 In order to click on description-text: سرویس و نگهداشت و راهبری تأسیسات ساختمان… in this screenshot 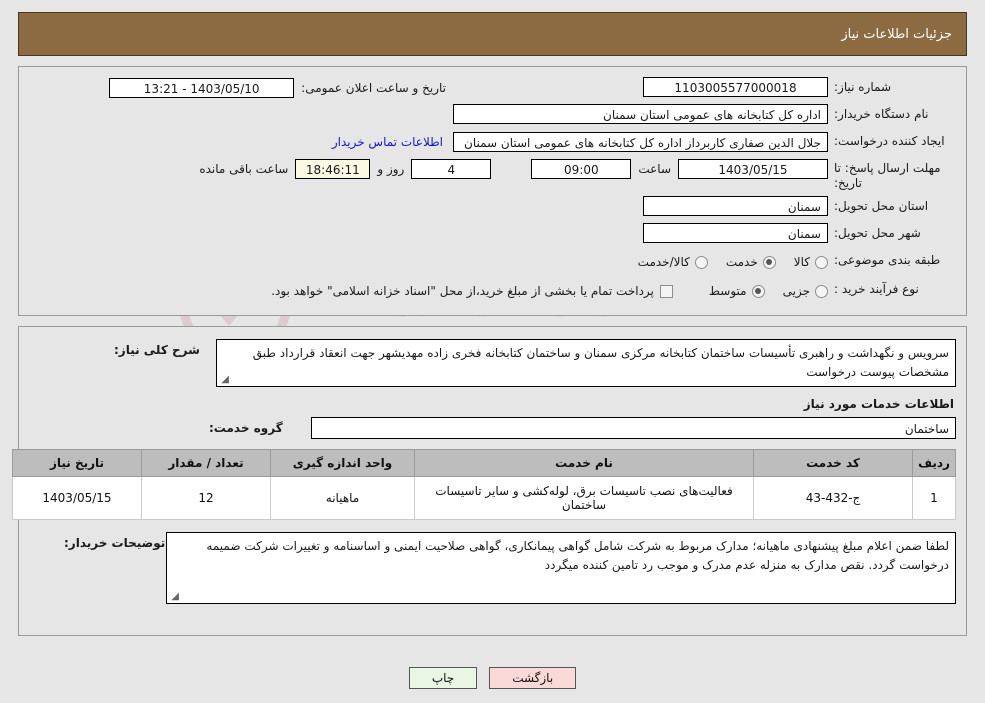, I will do `click(600, 362)`.